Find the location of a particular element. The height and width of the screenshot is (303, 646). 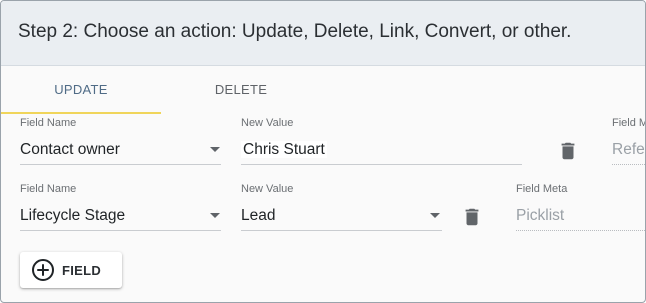

field-meta-value: Picklist is located at coordinates (540, 215).